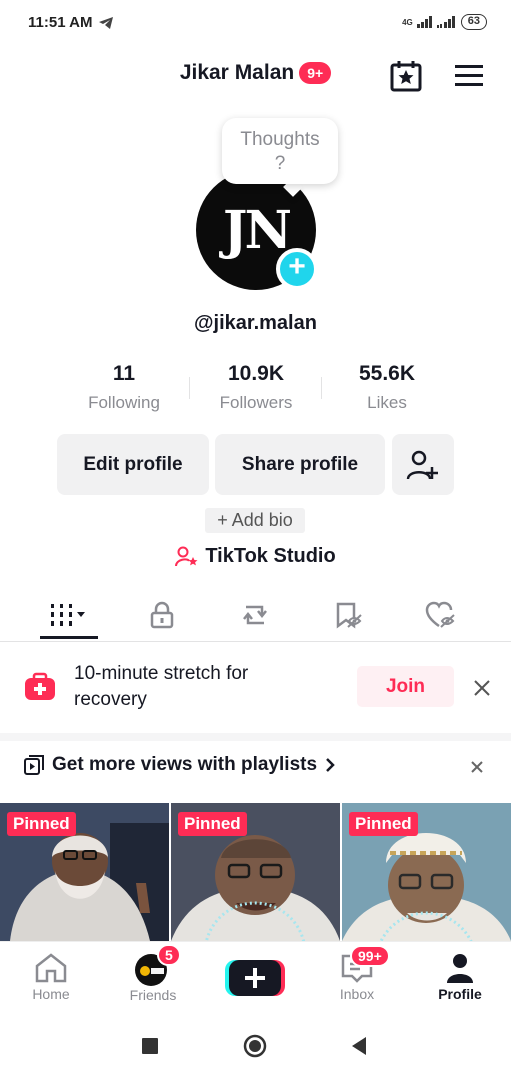 This screenshot has height=1080, width=511. I want to click on favorites-icon, so click(349, 615).